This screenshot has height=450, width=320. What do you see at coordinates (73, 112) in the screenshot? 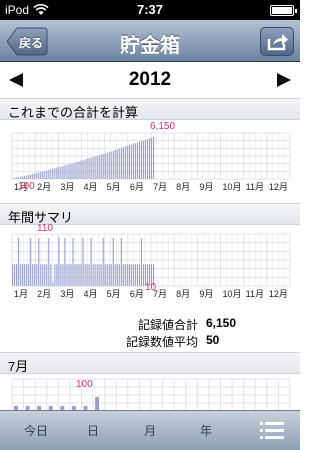
I see `cumulative-section-title: これまでの合計を計算` at bounding box center [73, 112].